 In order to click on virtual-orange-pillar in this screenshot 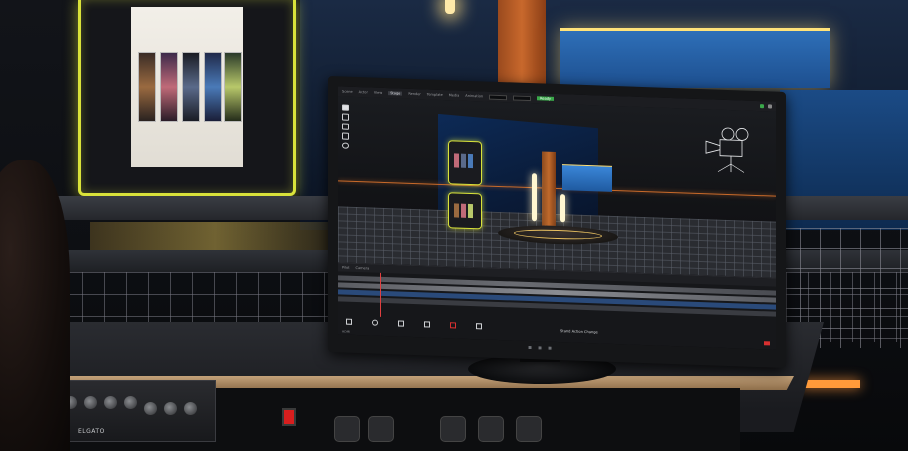, I will do `click(549, 188)`.